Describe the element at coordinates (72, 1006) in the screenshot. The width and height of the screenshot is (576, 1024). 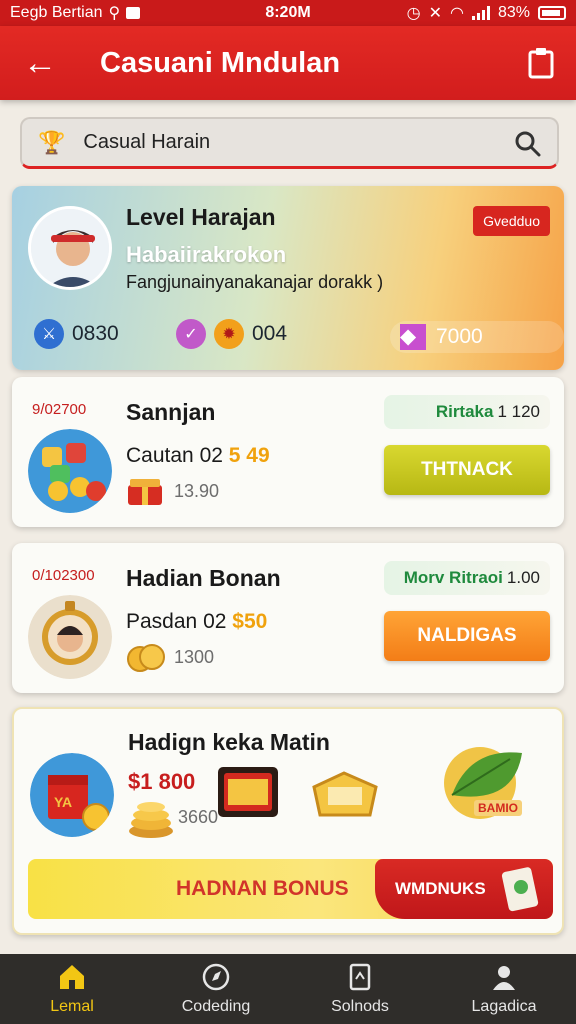
I see `nav-label: Lemal` at that location.